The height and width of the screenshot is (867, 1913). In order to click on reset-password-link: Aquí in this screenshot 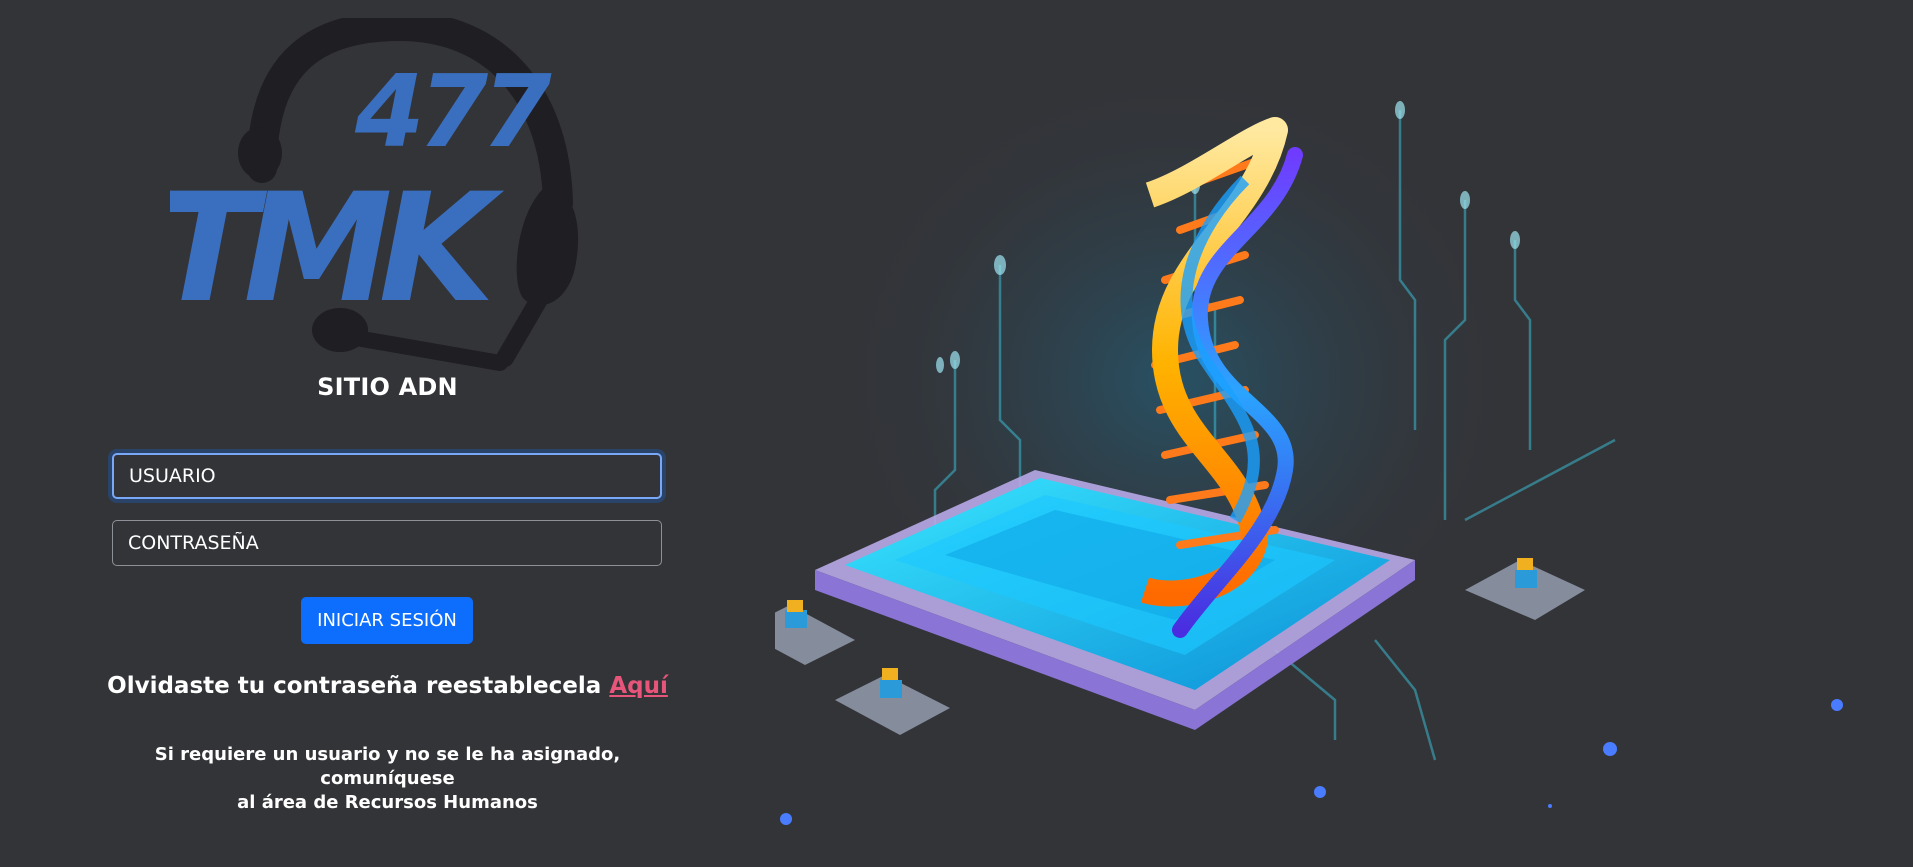, I will do `click(638, 686)`.